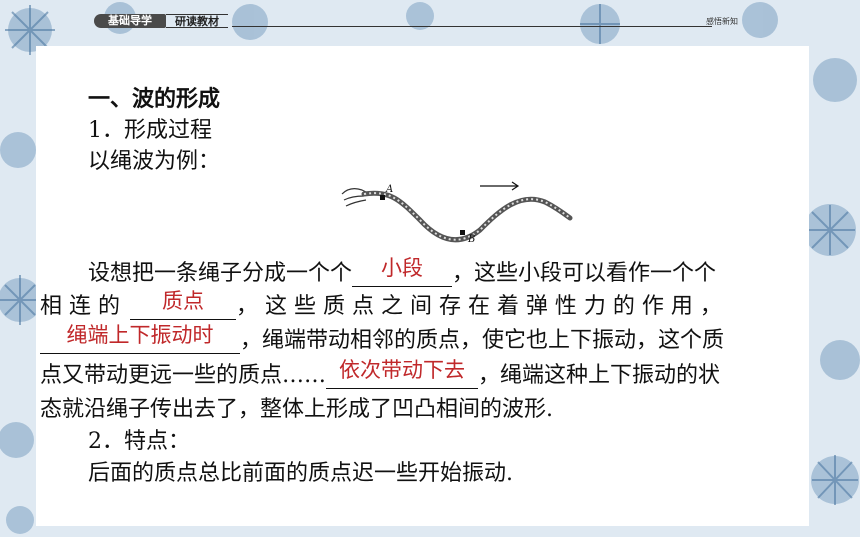 The width and height of the screenshot is (860, 537). I want to click on rope-wave-figure: A B, so click(457, 213).